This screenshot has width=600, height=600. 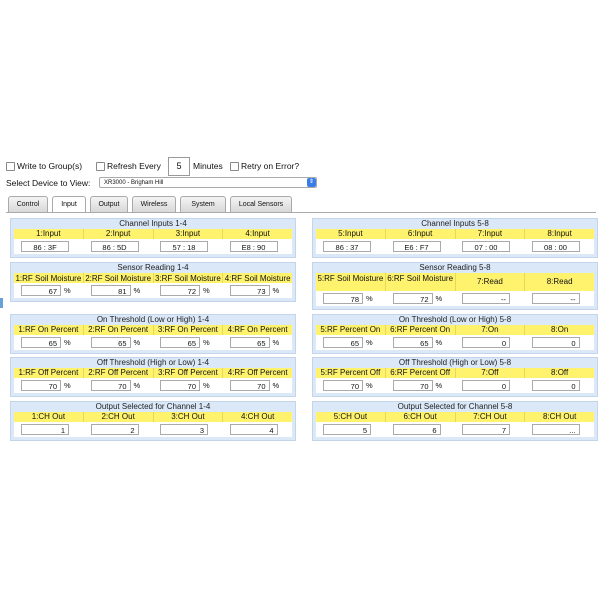 What do you see at coordinates (208, 182) in the screenshot?
I see `device-select: XR3000 - Brigham Hill ⇕` at bounding box center [208, 182].